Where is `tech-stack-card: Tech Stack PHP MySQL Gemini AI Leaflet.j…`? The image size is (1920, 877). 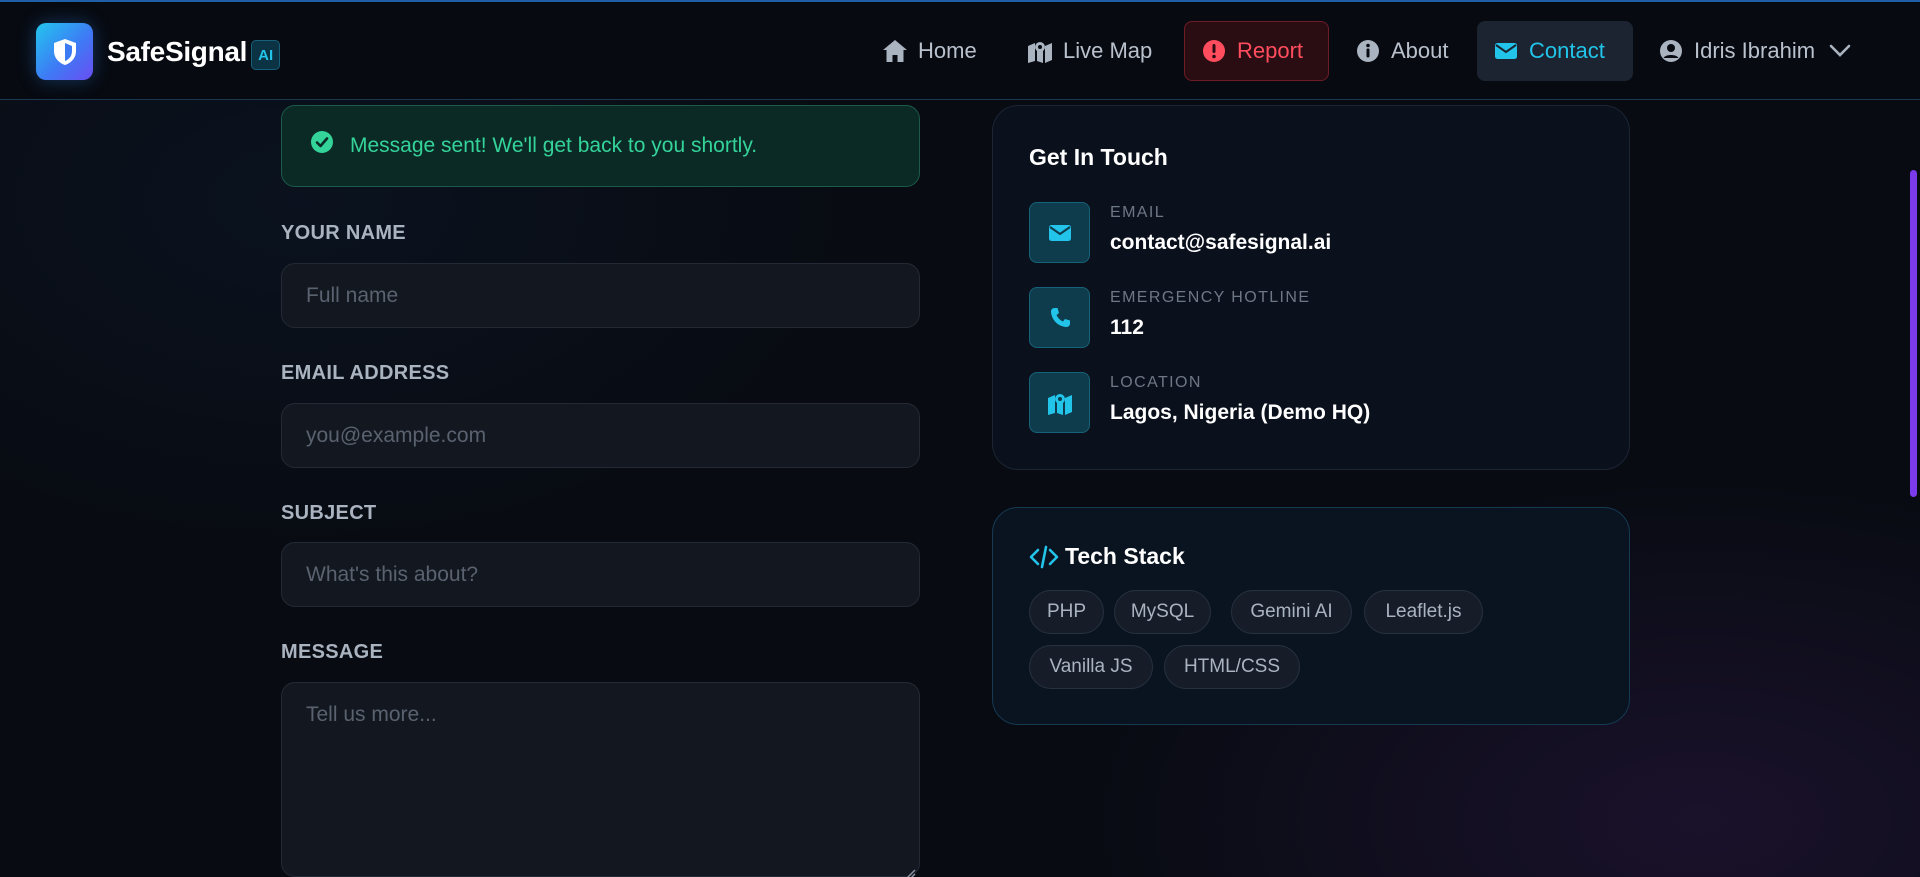 tech-stack-card: Tech Stack PHP MySQL Gemini AI Leaflet.j… is located at coordinates (1311, 616).